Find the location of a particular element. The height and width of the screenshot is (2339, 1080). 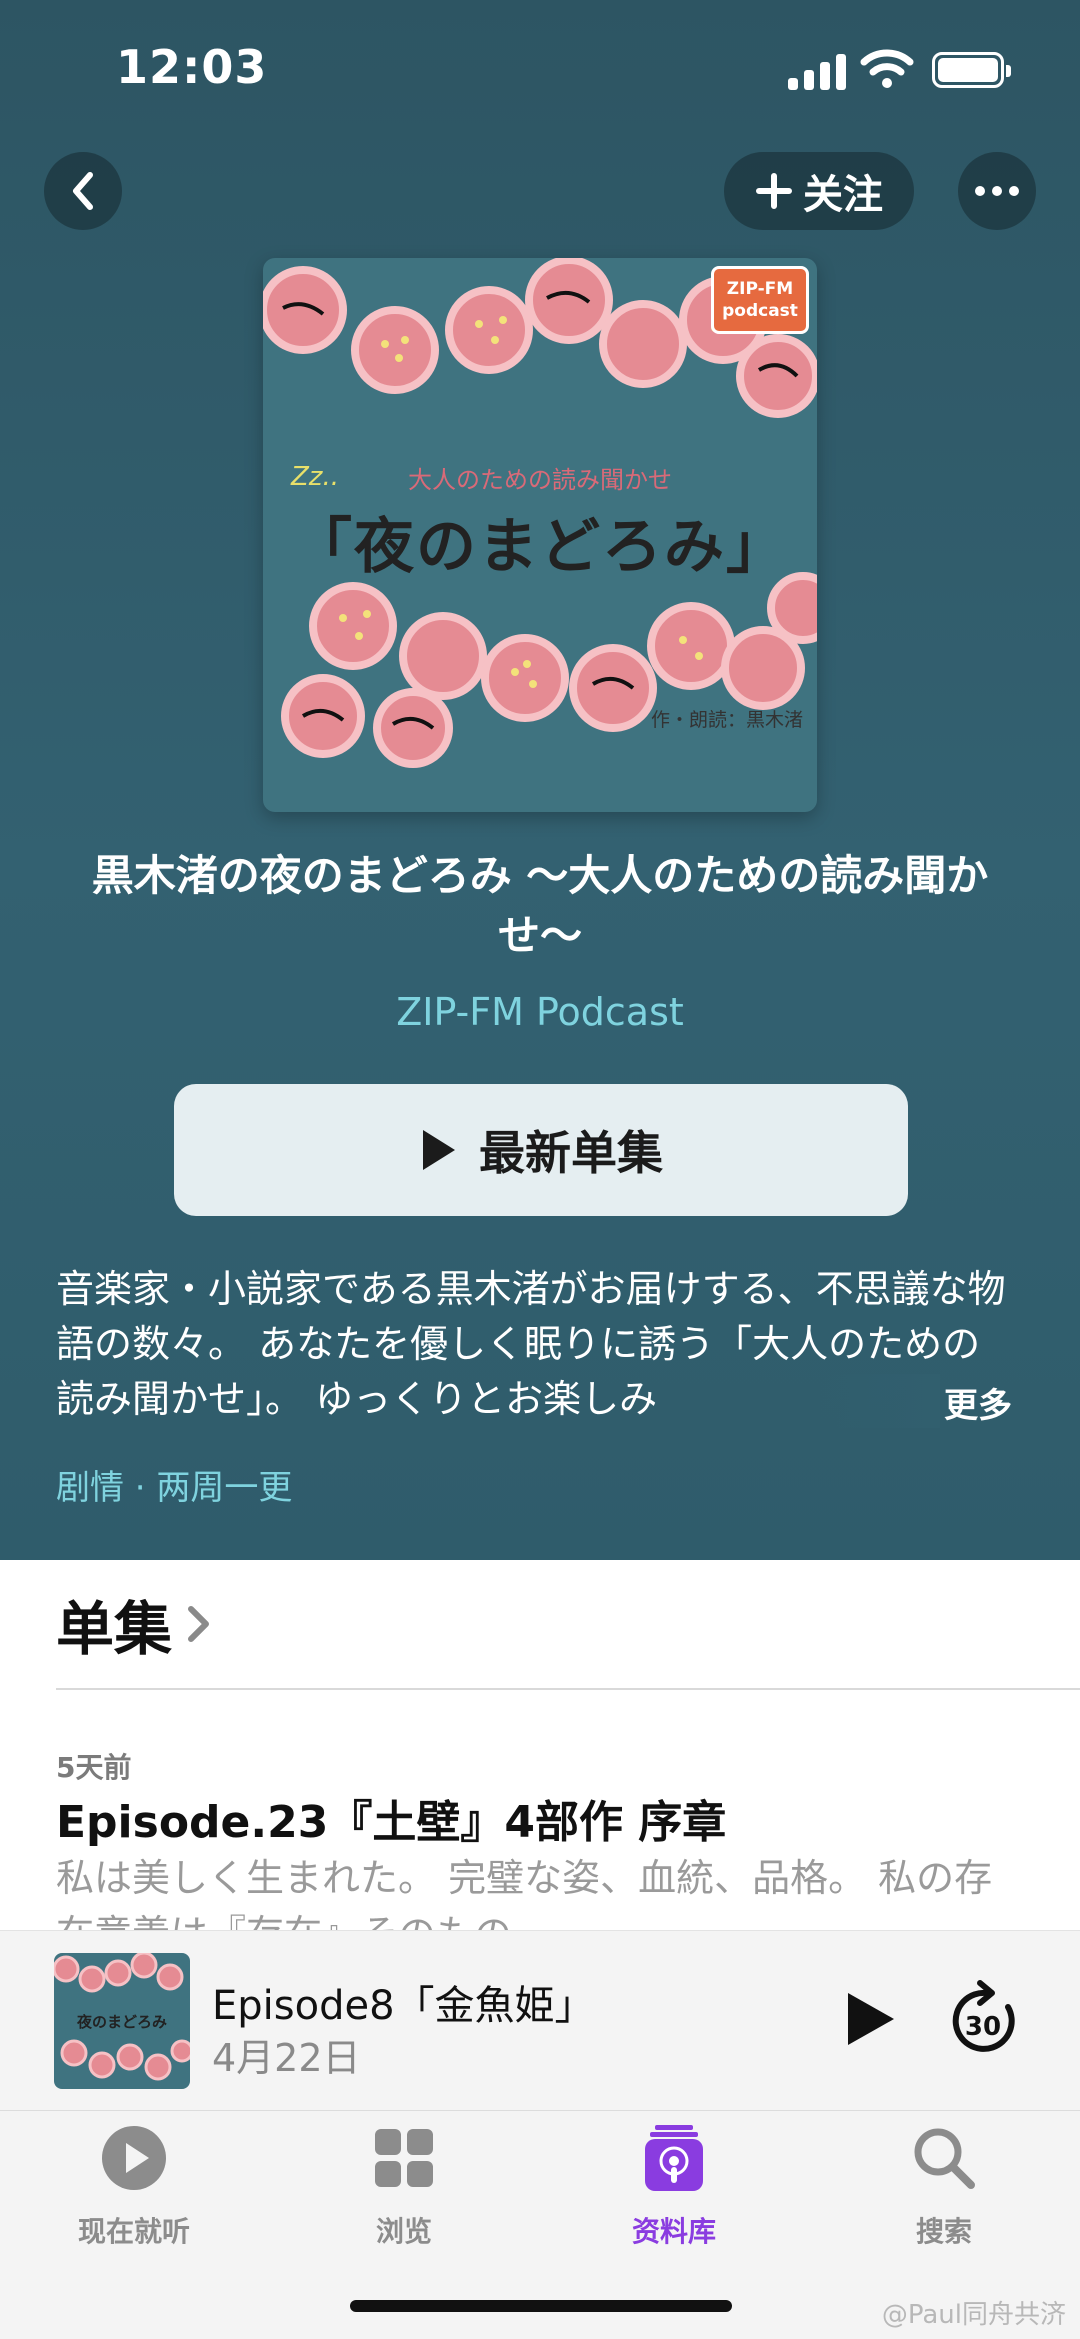

play-circle-icon is located at coordinates (134, 2158).